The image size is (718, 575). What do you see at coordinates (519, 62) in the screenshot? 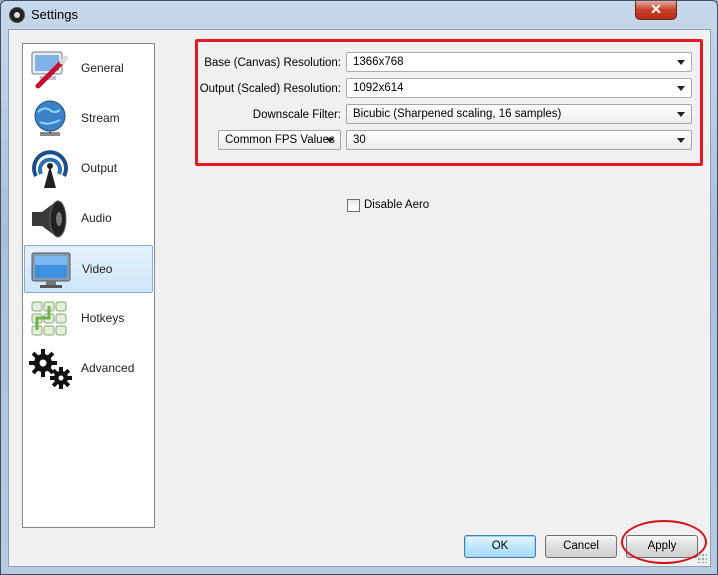
I see `base-resolution-combo: 1366x768` at bounding box center [519, 62].